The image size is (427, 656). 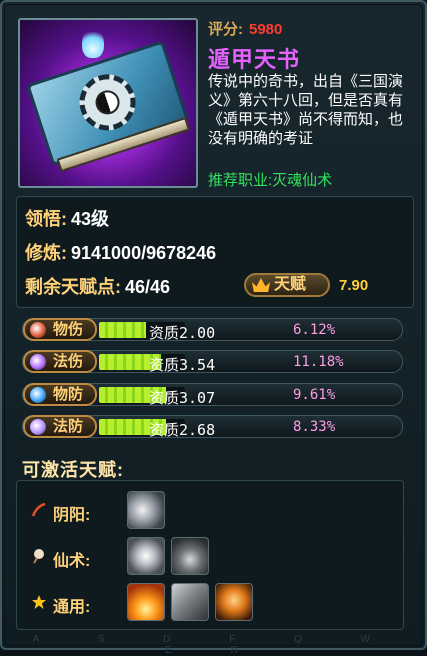 I want to click on activatable-talents-title: 可激活天赋:, so click(x=73, y=470).